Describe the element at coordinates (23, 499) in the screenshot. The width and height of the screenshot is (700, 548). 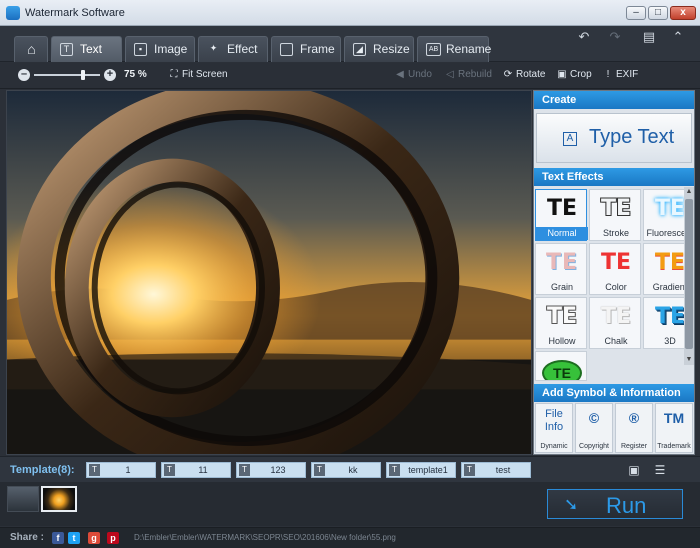
I see `thumbnail-image` at that location.